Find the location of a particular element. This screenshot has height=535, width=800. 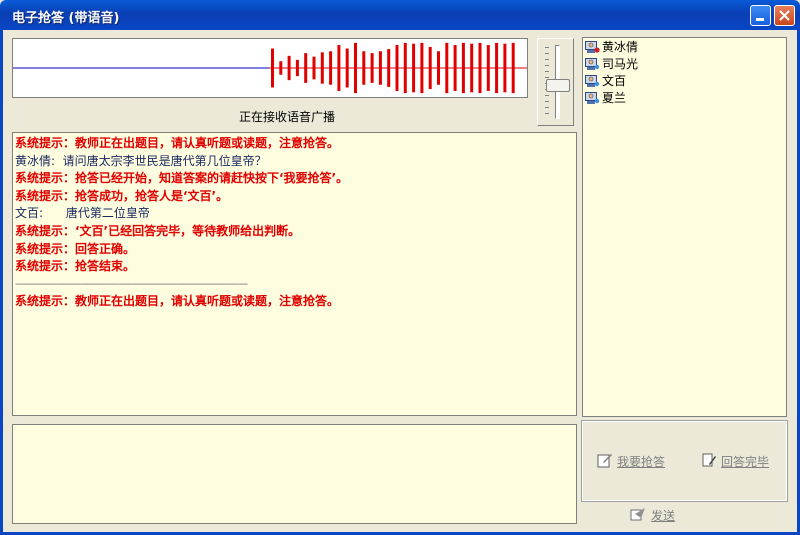

user-message: 文百: 唐代第二位皇帝 is located at coordinates (82, 213).